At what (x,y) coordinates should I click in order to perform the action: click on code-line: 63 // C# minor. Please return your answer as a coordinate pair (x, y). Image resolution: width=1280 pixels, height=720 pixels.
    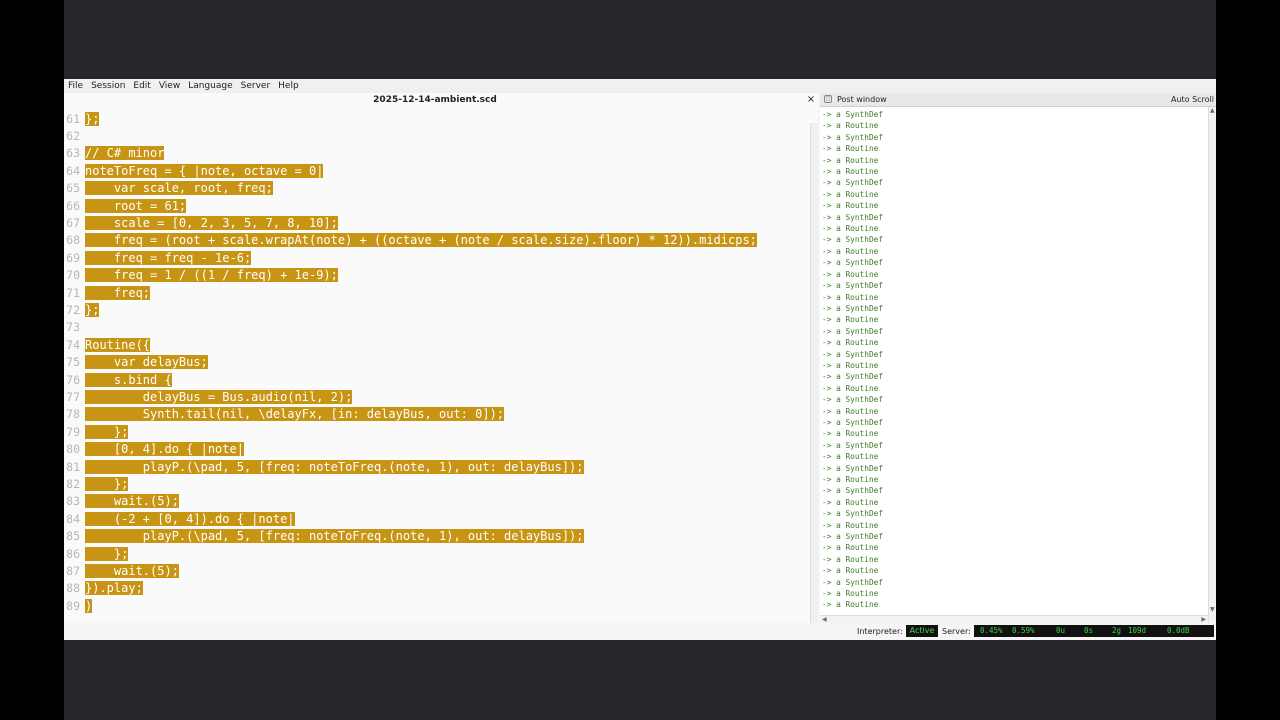
    Looking at the image, I should click on (437, 153).